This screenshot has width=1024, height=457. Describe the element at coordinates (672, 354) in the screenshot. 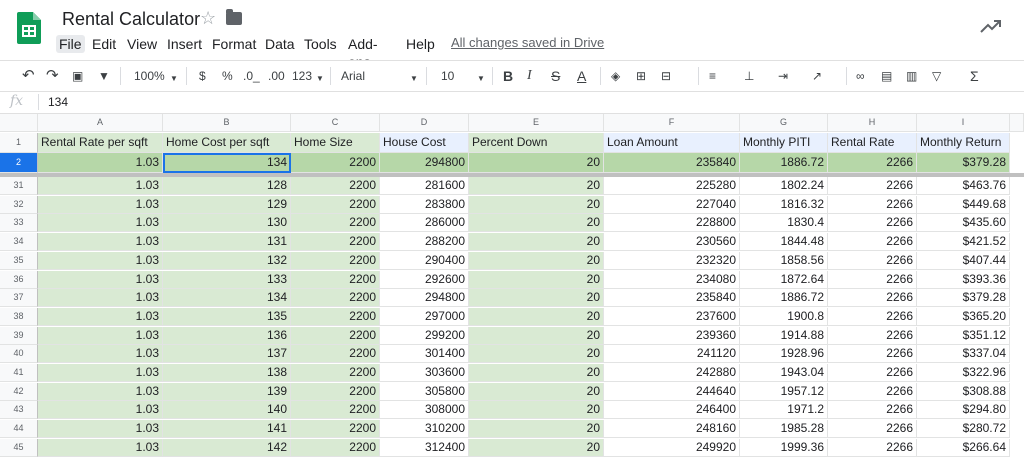

I see `table-cell: 241120` at that location.